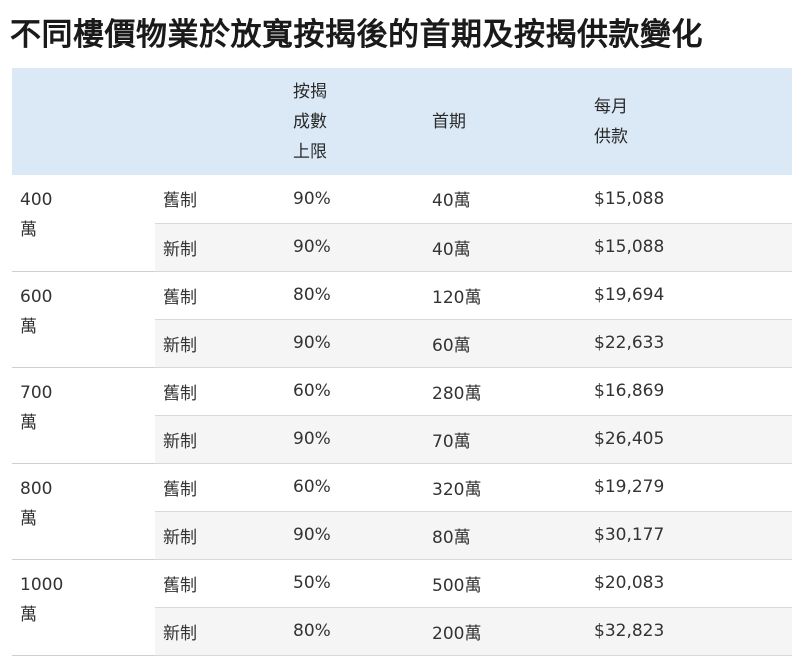 The height and width of the screenshot is (660, 800). What do you see at coordinates (354, 583) in the screenshot?
I see `ltv-cell: 50%` at bounding box center [354, 583].